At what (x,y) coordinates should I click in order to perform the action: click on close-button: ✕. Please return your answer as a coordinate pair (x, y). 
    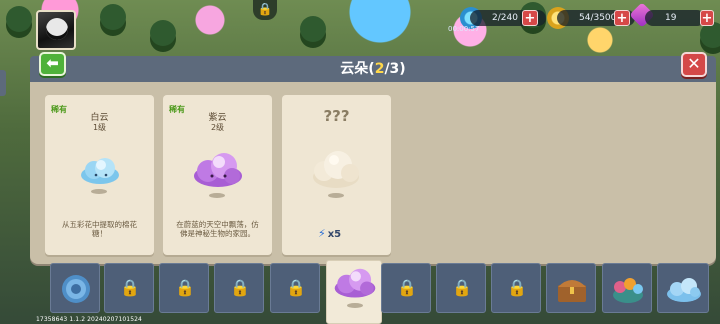
    Looking at the image, I should click on (694, 64).